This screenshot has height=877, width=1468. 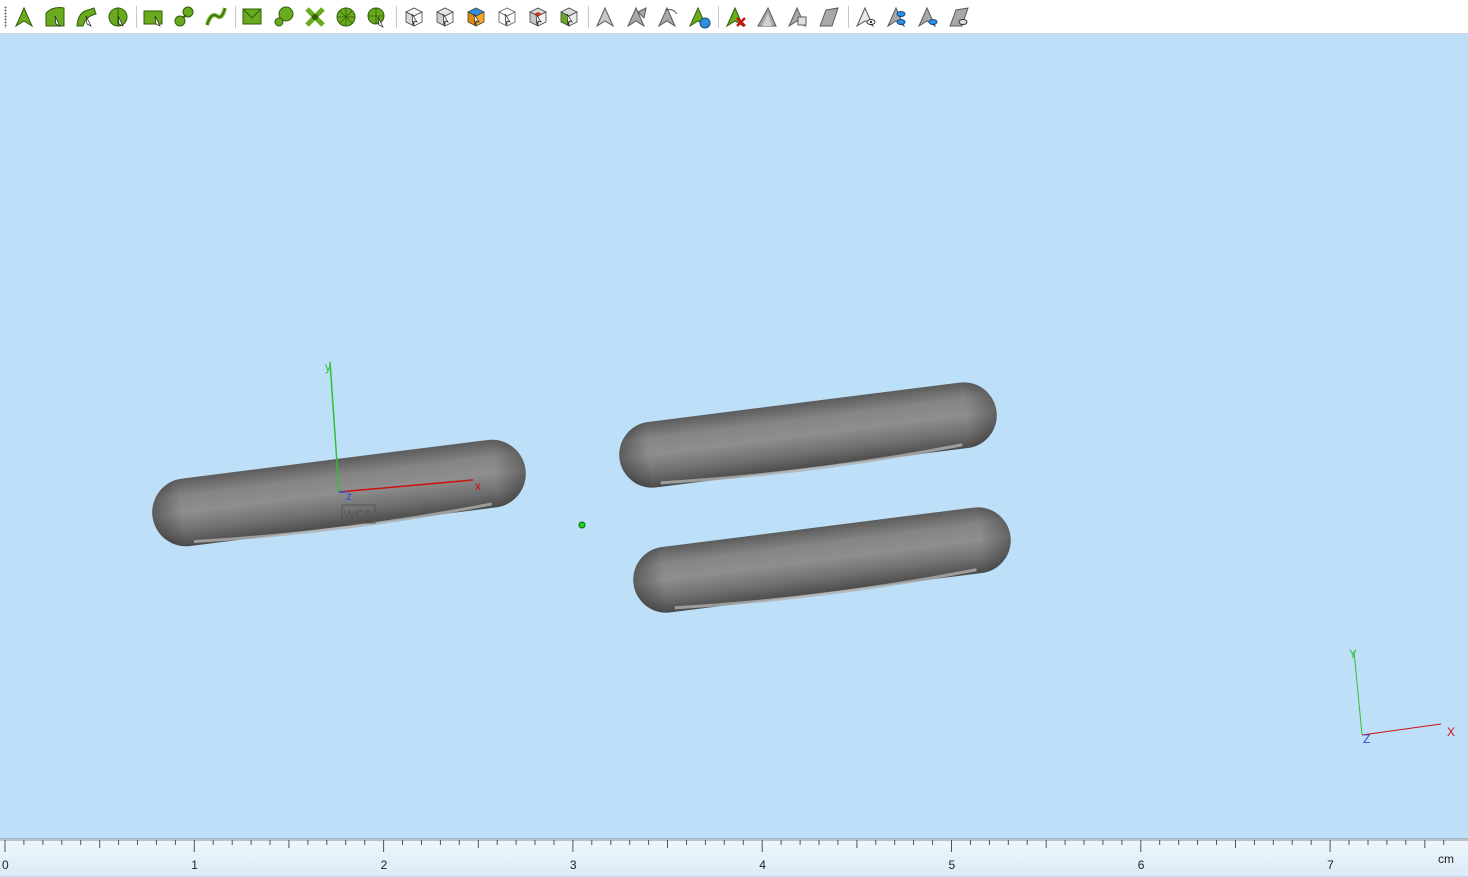 I want to click on pick-globe-icon, so click(x=699, y=17).